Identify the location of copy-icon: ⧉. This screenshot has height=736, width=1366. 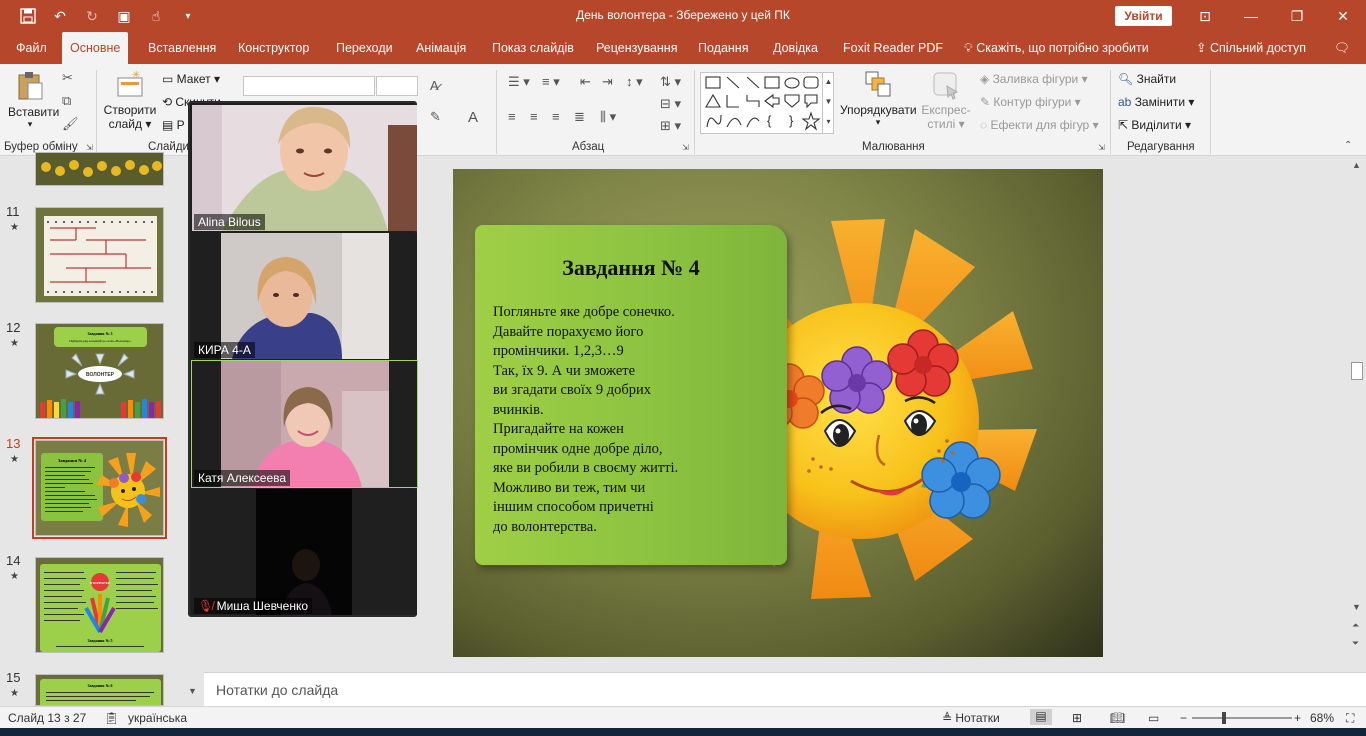
(66, 101).